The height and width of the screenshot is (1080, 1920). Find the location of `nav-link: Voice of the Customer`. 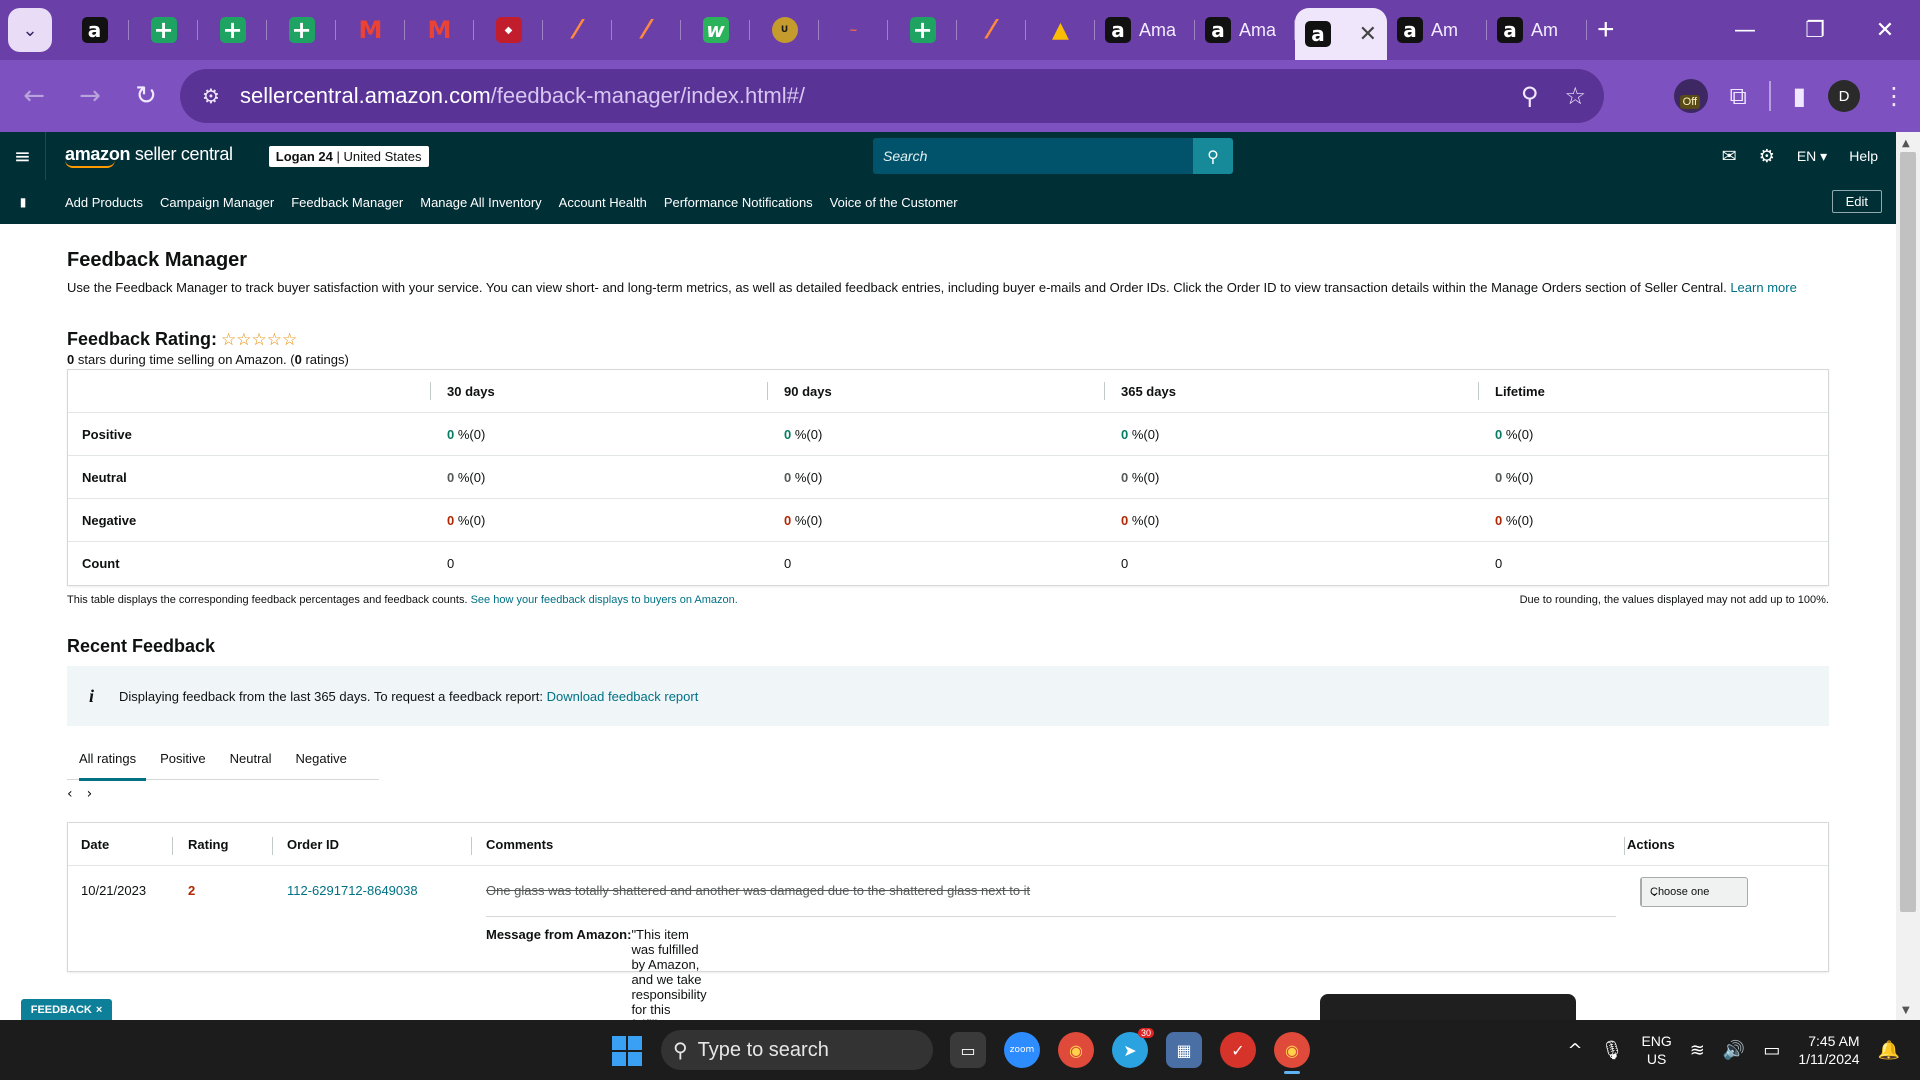

nav-link: Voice of the Customer is located at coordinates (894, 202).